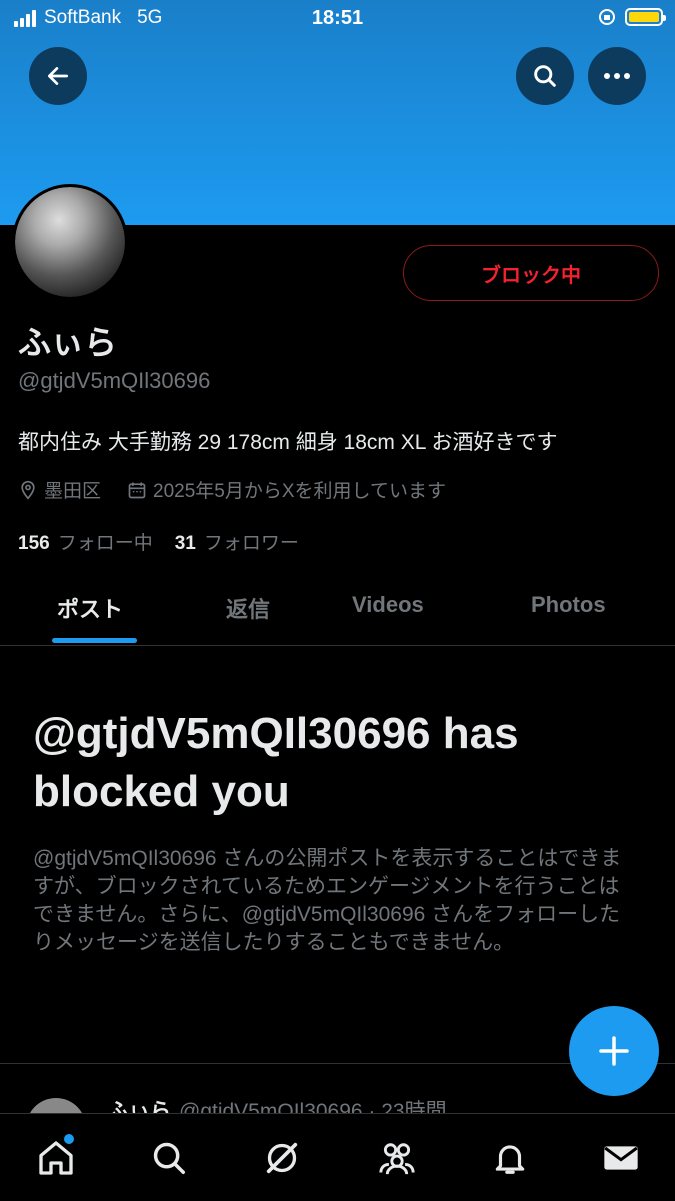  Describe the element at coordinates (288, 442) in the screenshot. I see `profile-bio: 都内住み 大手勤務 29 178cm 細身 18cm XL お酒好きです` at that location.